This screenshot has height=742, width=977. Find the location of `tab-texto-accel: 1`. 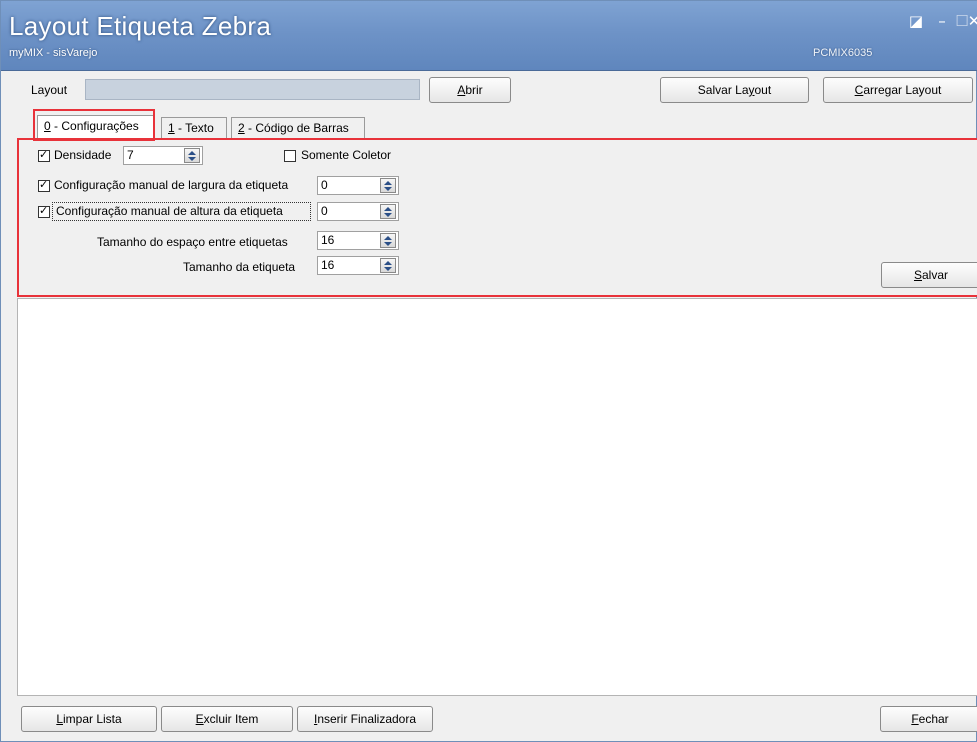

tab-texto-accel: 1 is located at coordinates (171, 128).